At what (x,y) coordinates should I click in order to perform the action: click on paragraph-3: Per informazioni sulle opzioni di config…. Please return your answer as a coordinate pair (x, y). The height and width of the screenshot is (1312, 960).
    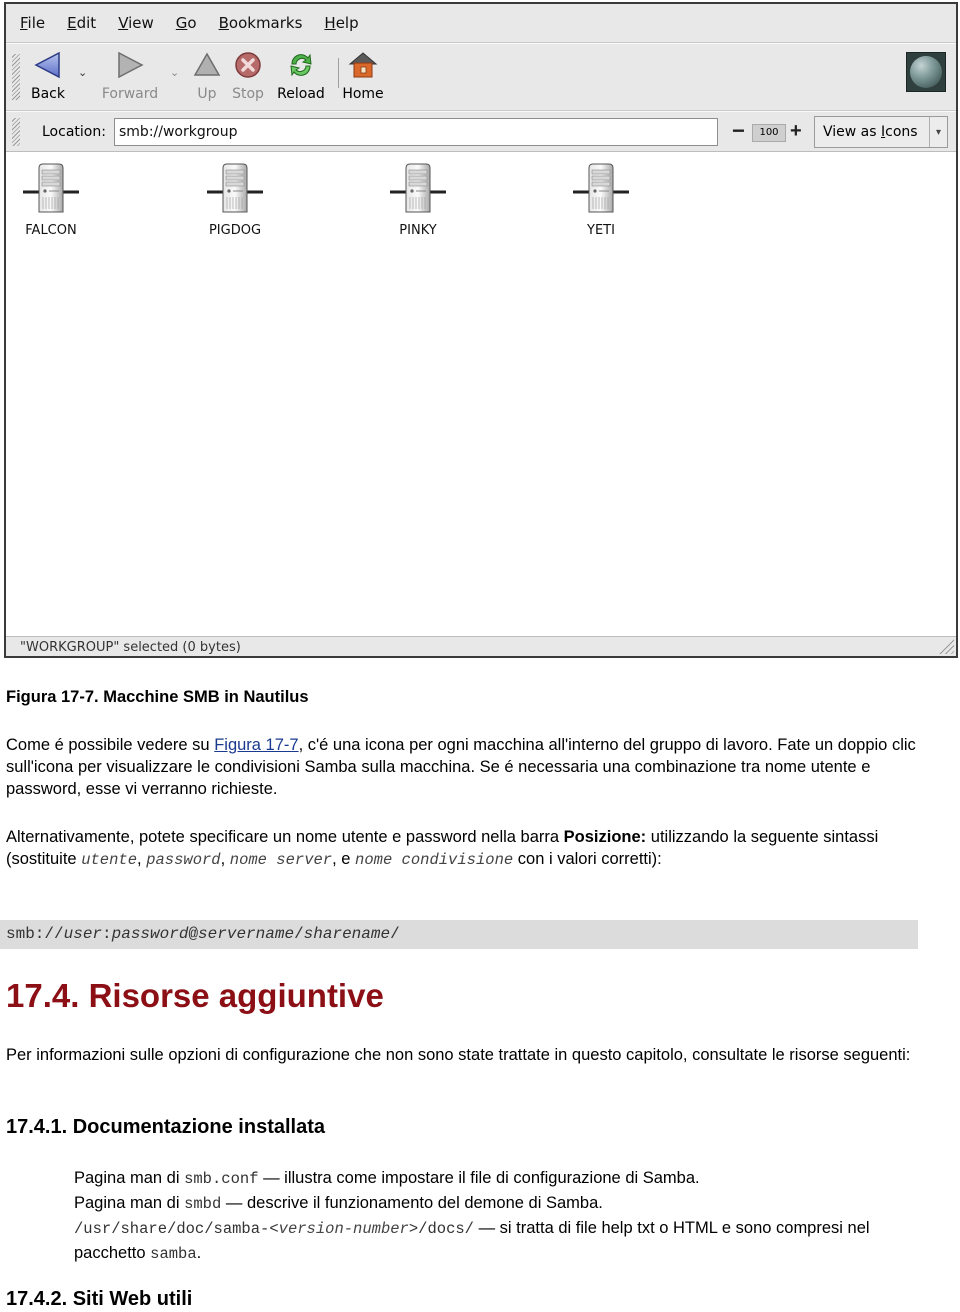
    Looking at the image, I should click on (458, 1055).